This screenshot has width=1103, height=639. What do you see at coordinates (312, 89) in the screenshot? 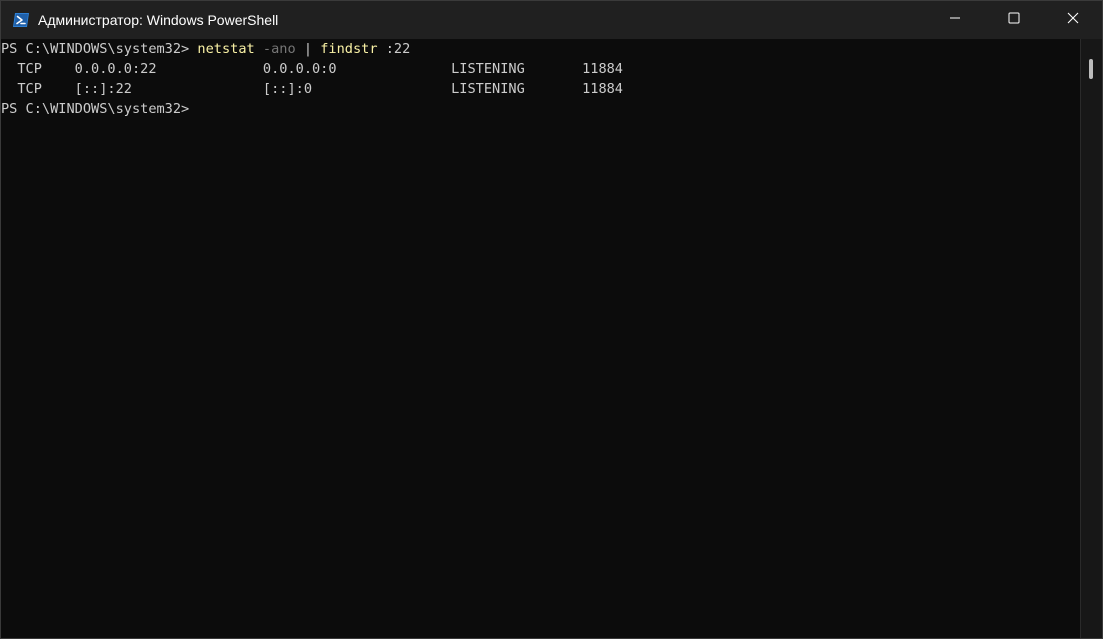
I see `output-line: TCP [::]:22 [::]:0 LISTENING 11884` at bounding box center [312, 89].